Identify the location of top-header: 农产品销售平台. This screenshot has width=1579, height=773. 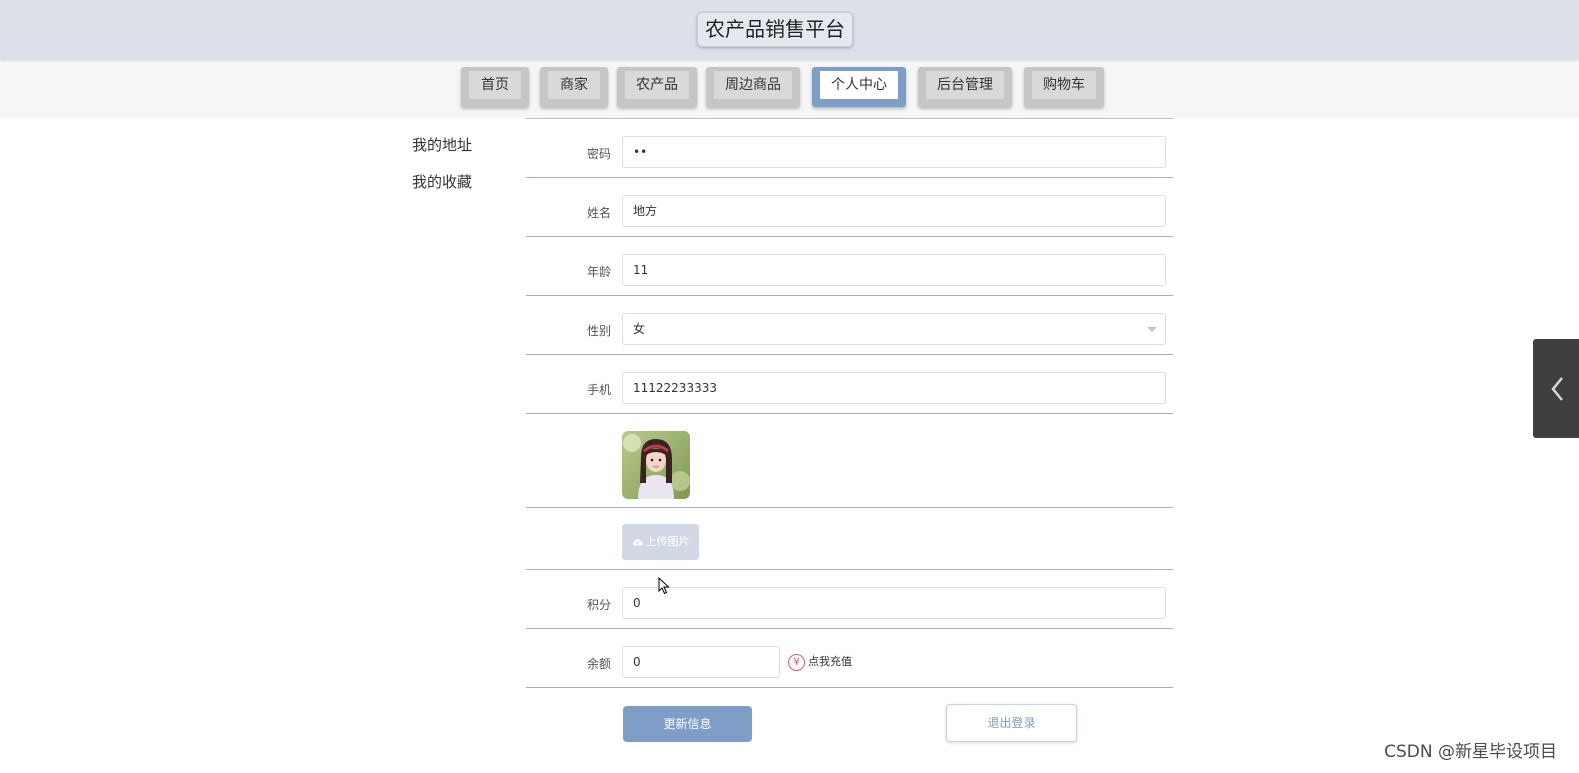
(789, 30).